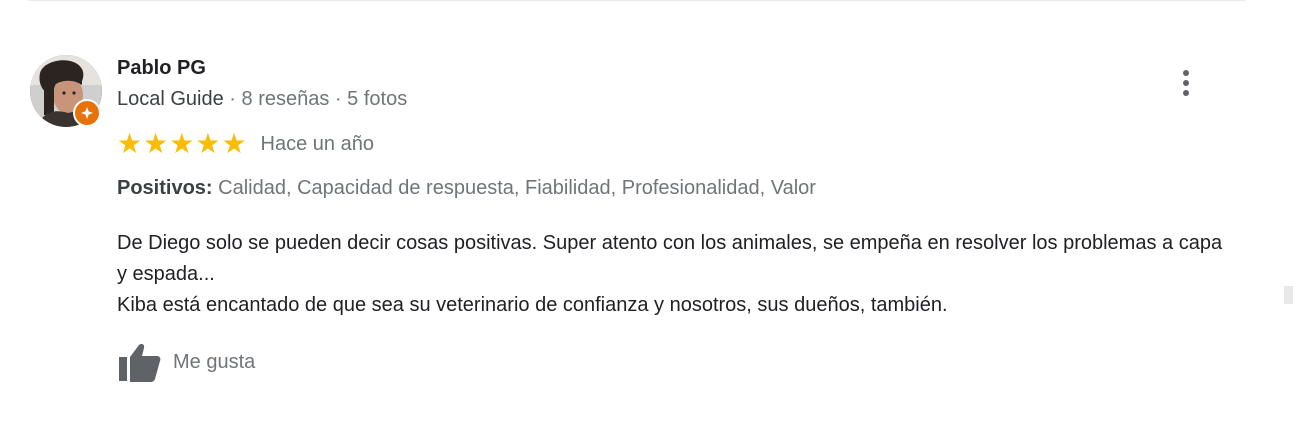 The image size is (1293, 441). What do you see at coordinates (317, 144) in the screenshot?
I see `review-date: Hace un año` at bounding box center [317, 144].